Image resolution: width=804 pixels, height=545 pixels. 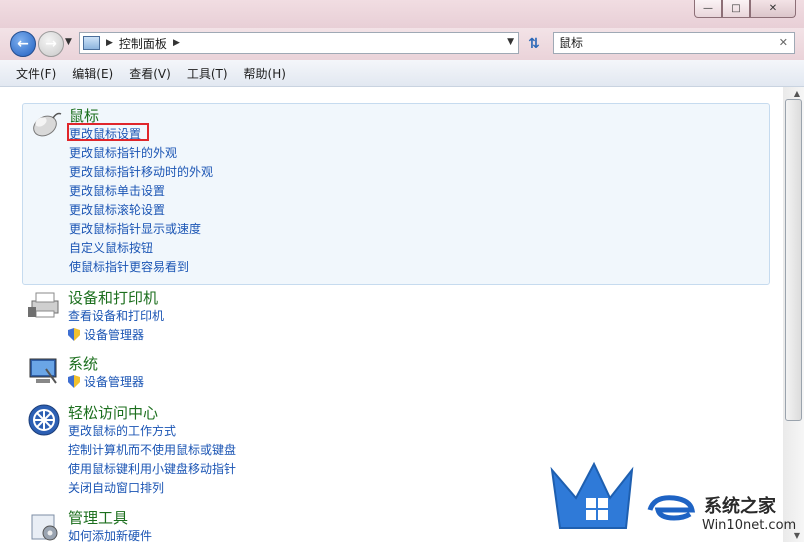 What do you see at coordinates (91, 43) in the screenshot?
I see `control-panel-icon` at bounding box center [91, 43].